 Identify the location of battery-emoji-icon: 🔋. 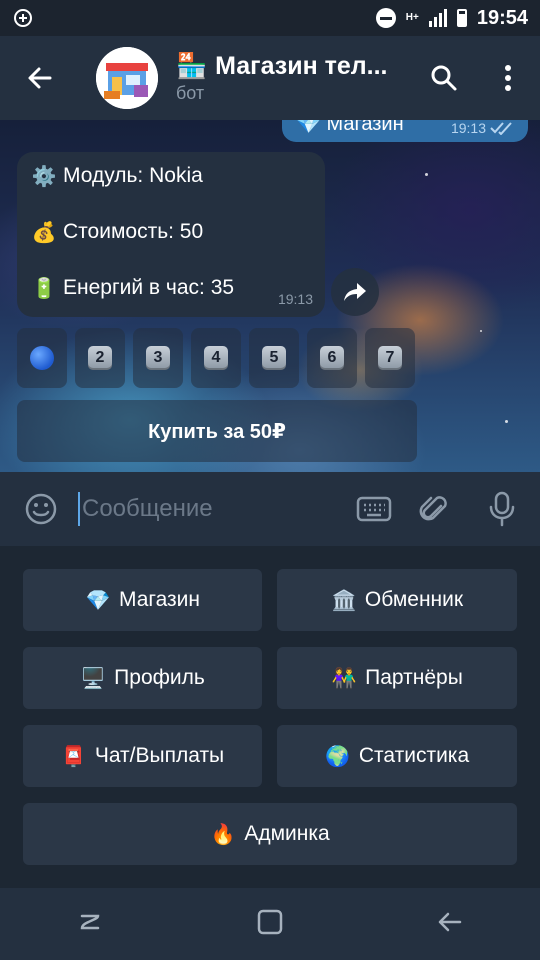
(44, 289).